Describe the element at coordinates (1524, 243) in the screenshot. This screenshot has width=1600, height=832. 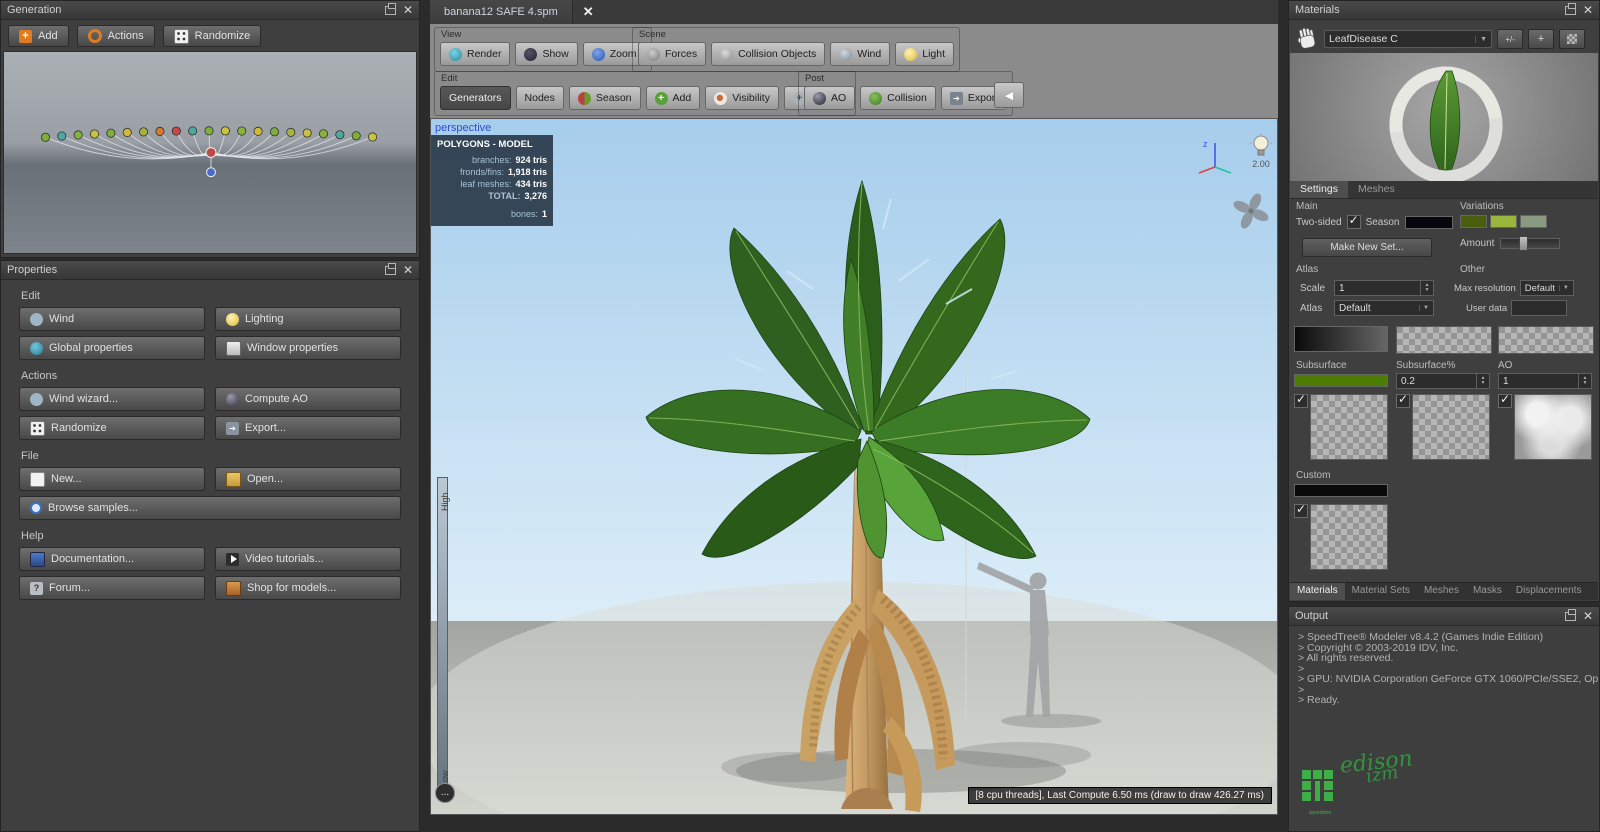
I see `slider-thumb` at that location.